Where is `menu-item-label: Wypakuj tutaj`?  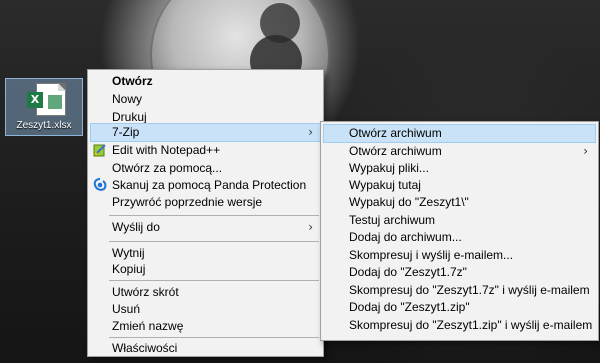
menu-item-label: Wypakuj tutaj is located at coordinates (385, 185).